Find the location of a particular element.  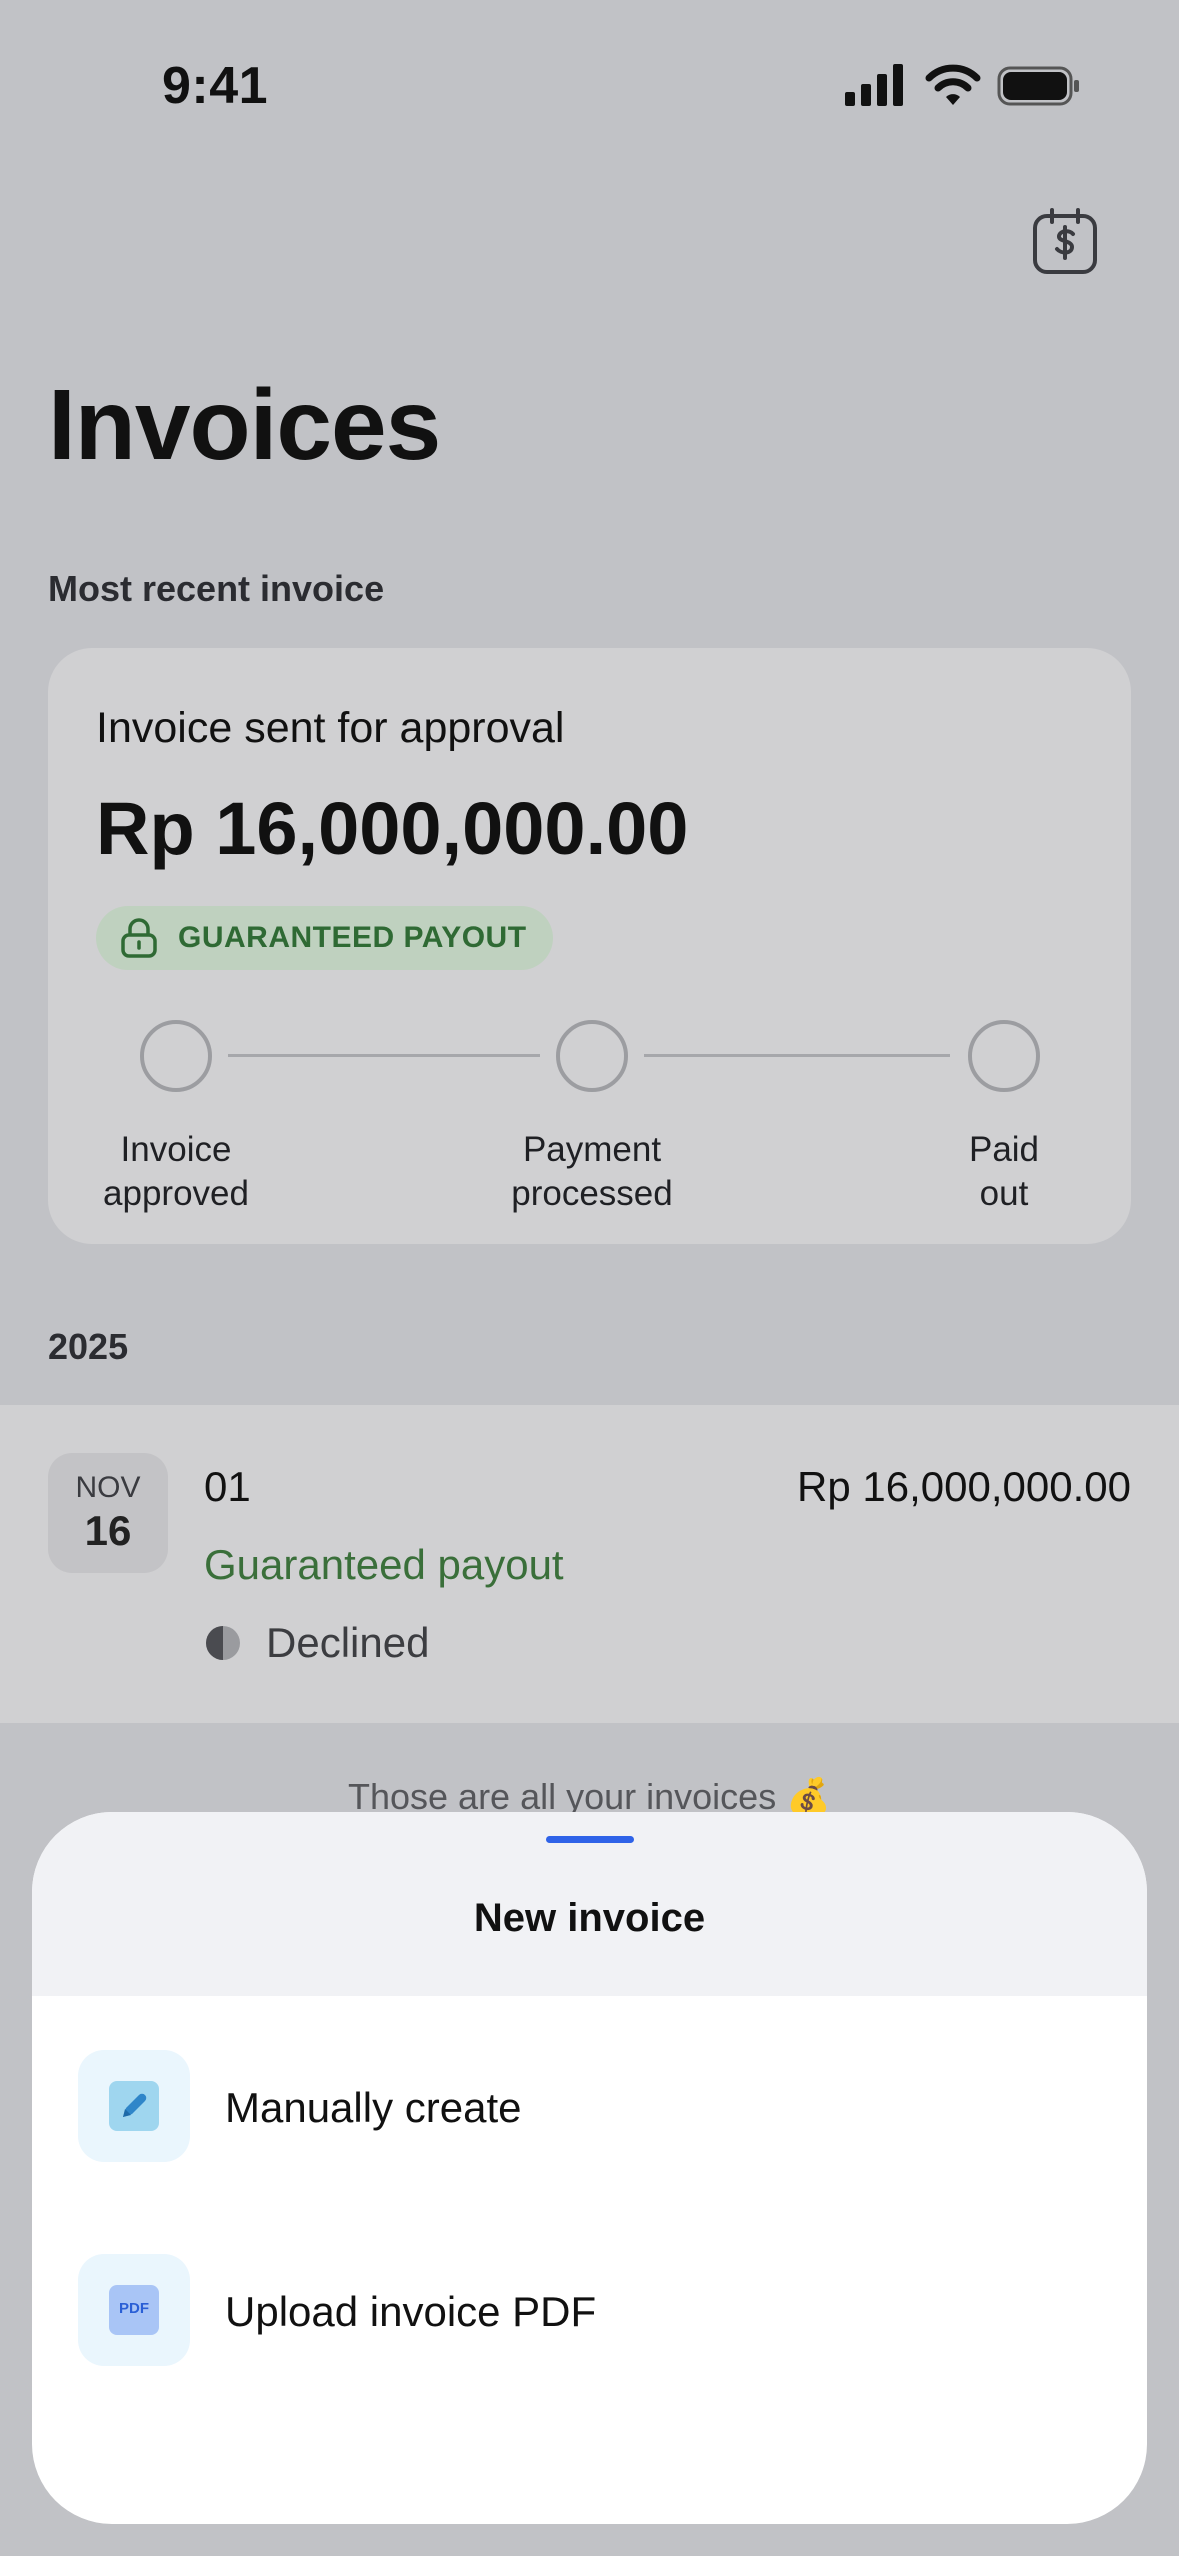

date-badge: NOV 16 is located at coordinates (108, 1513).